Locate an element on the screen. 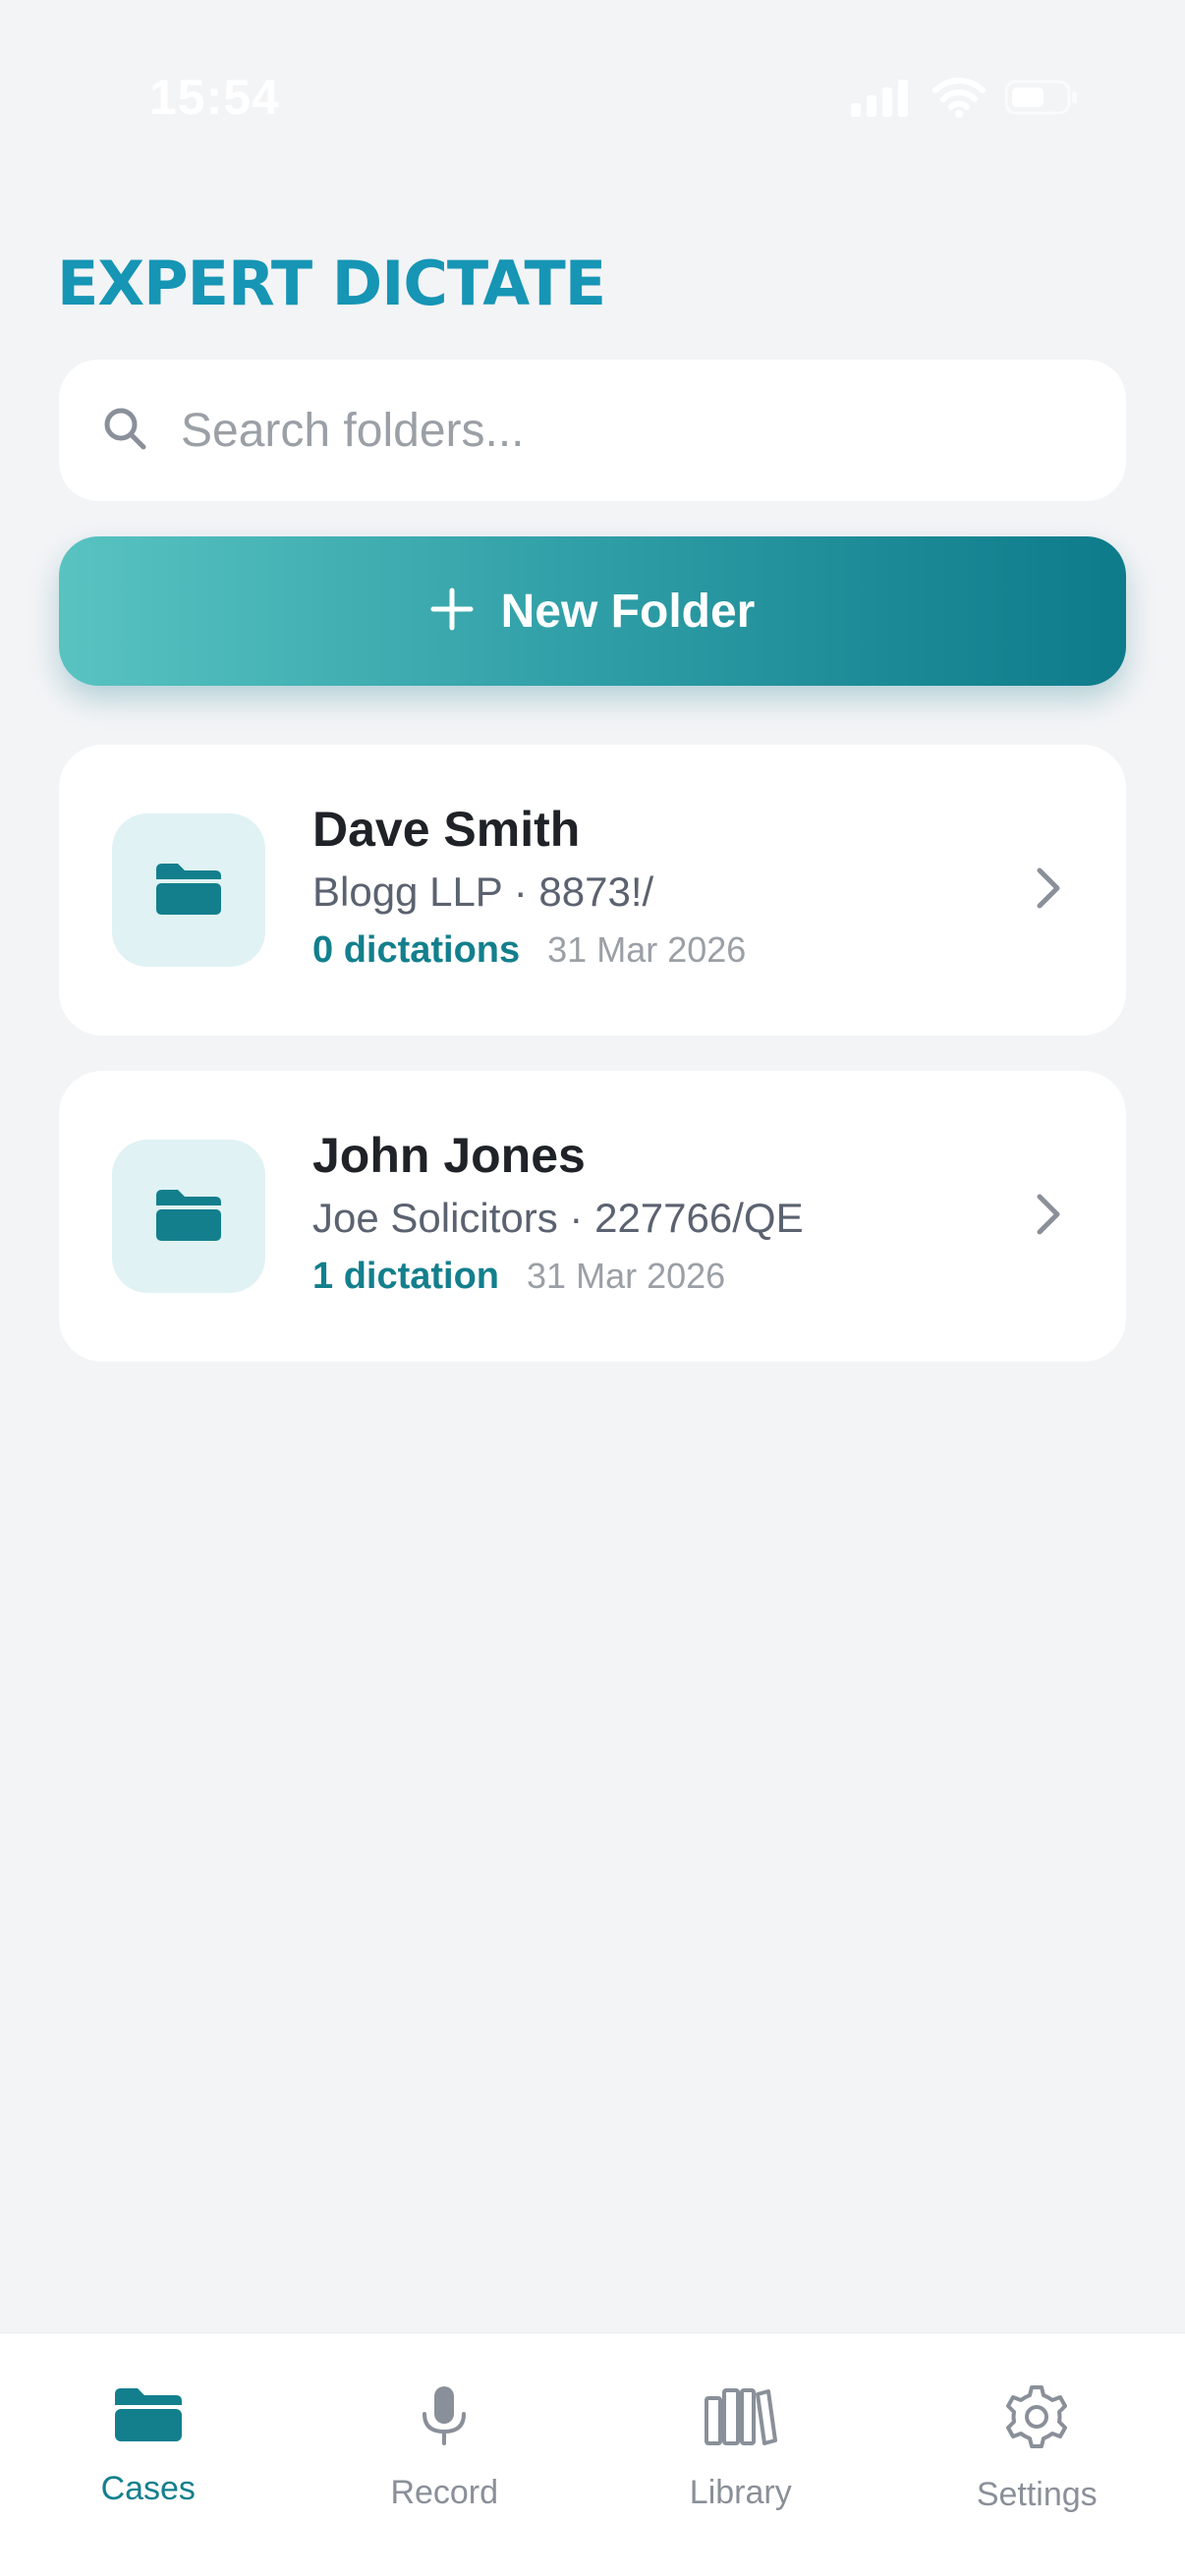  dictation-count: 1 dictation is located at coordinates (406, 1276).